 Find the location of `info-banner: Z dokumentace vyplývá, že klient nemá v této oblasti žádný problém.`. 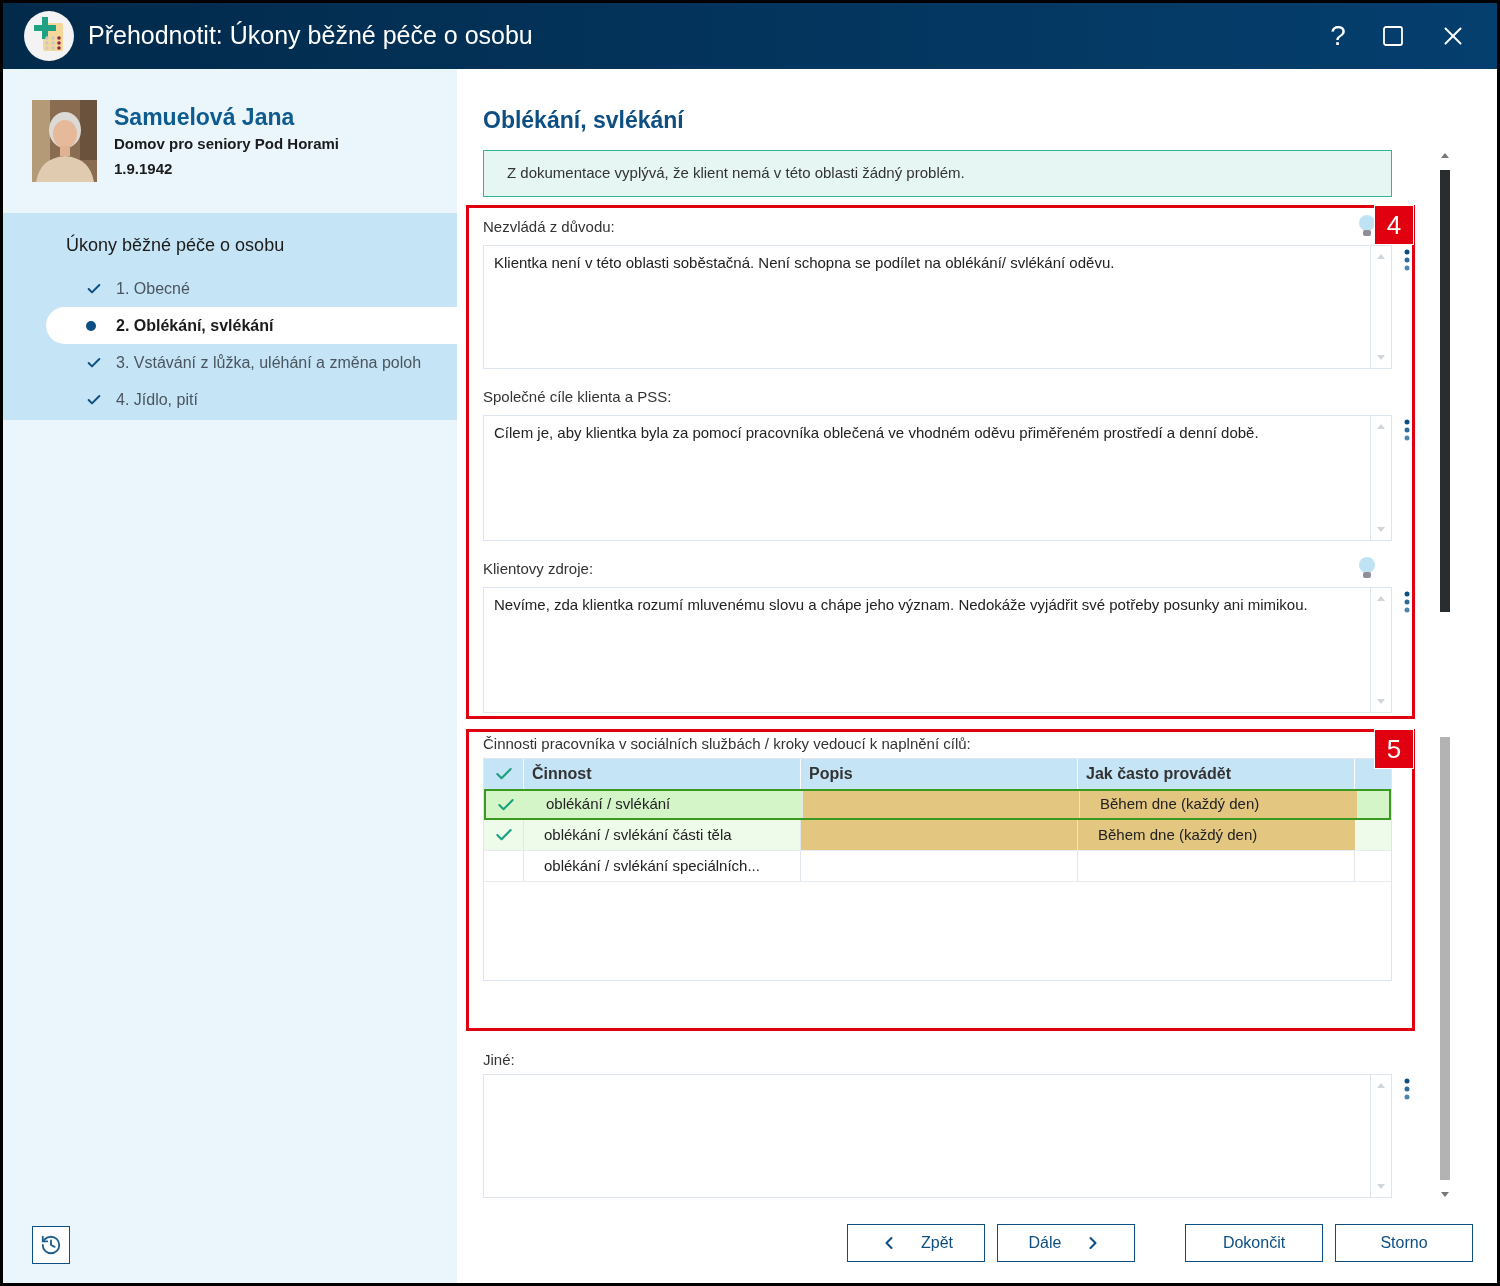

info-banner: Z dokumentace vyplývá, že klient nemá v této oblasti žádný problém. is located at coordinates (937, 173).